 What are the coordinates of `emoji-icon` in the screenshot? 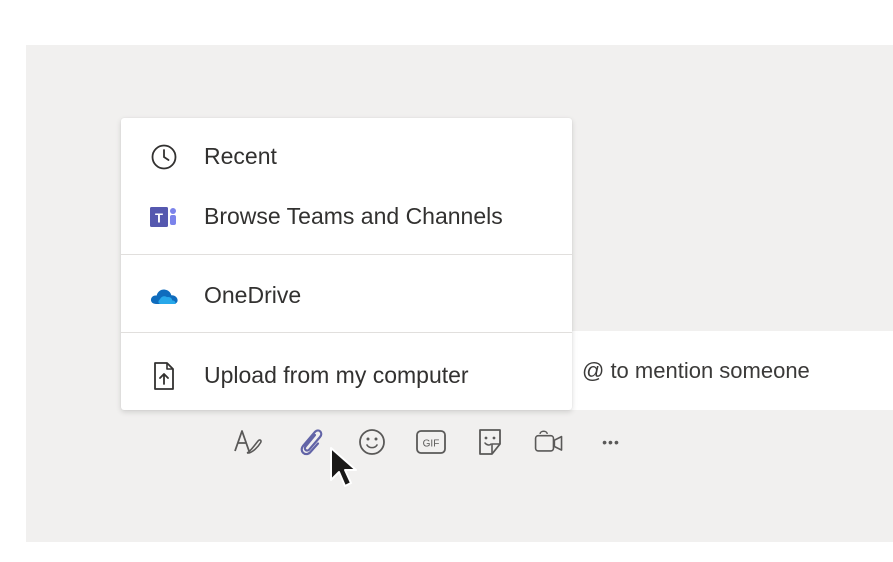 It's located at (372, 442).